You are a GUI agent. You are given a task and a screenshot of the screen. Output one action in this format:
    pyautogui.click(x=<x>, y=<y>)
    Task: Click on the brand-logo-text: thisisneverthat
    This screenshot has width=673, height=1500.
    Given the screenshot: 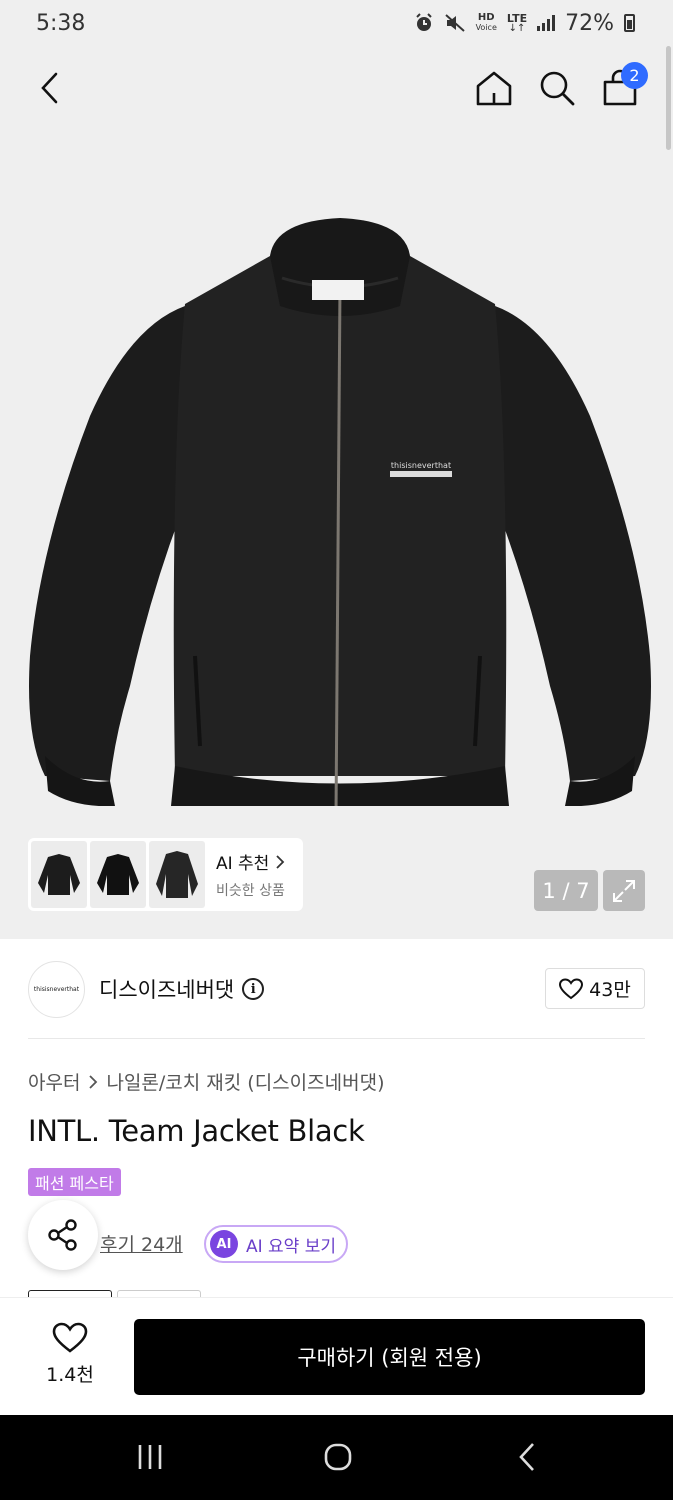 What is the action you would take?
    pyautogui.click(x=56, y=989)
    